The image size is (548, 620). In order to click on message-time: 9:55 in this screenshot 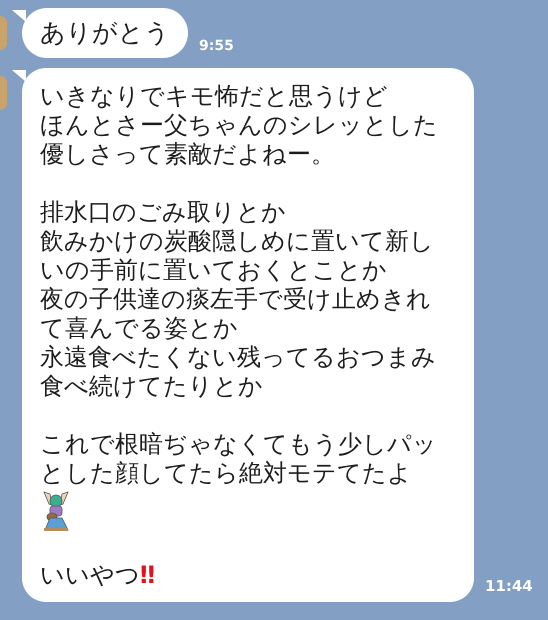, I will do `click(216, 47)`.